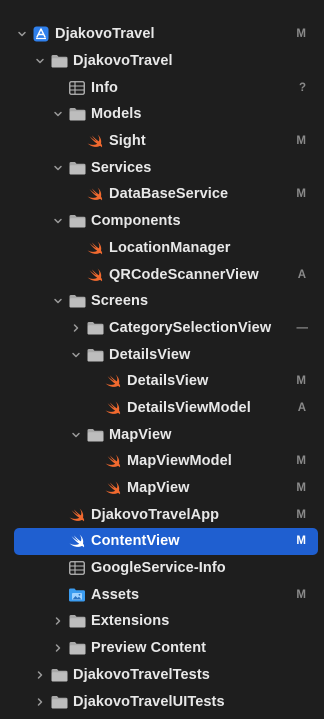  I want to click on tree-item-group: CategorySelectionView —, so click(162, 328).